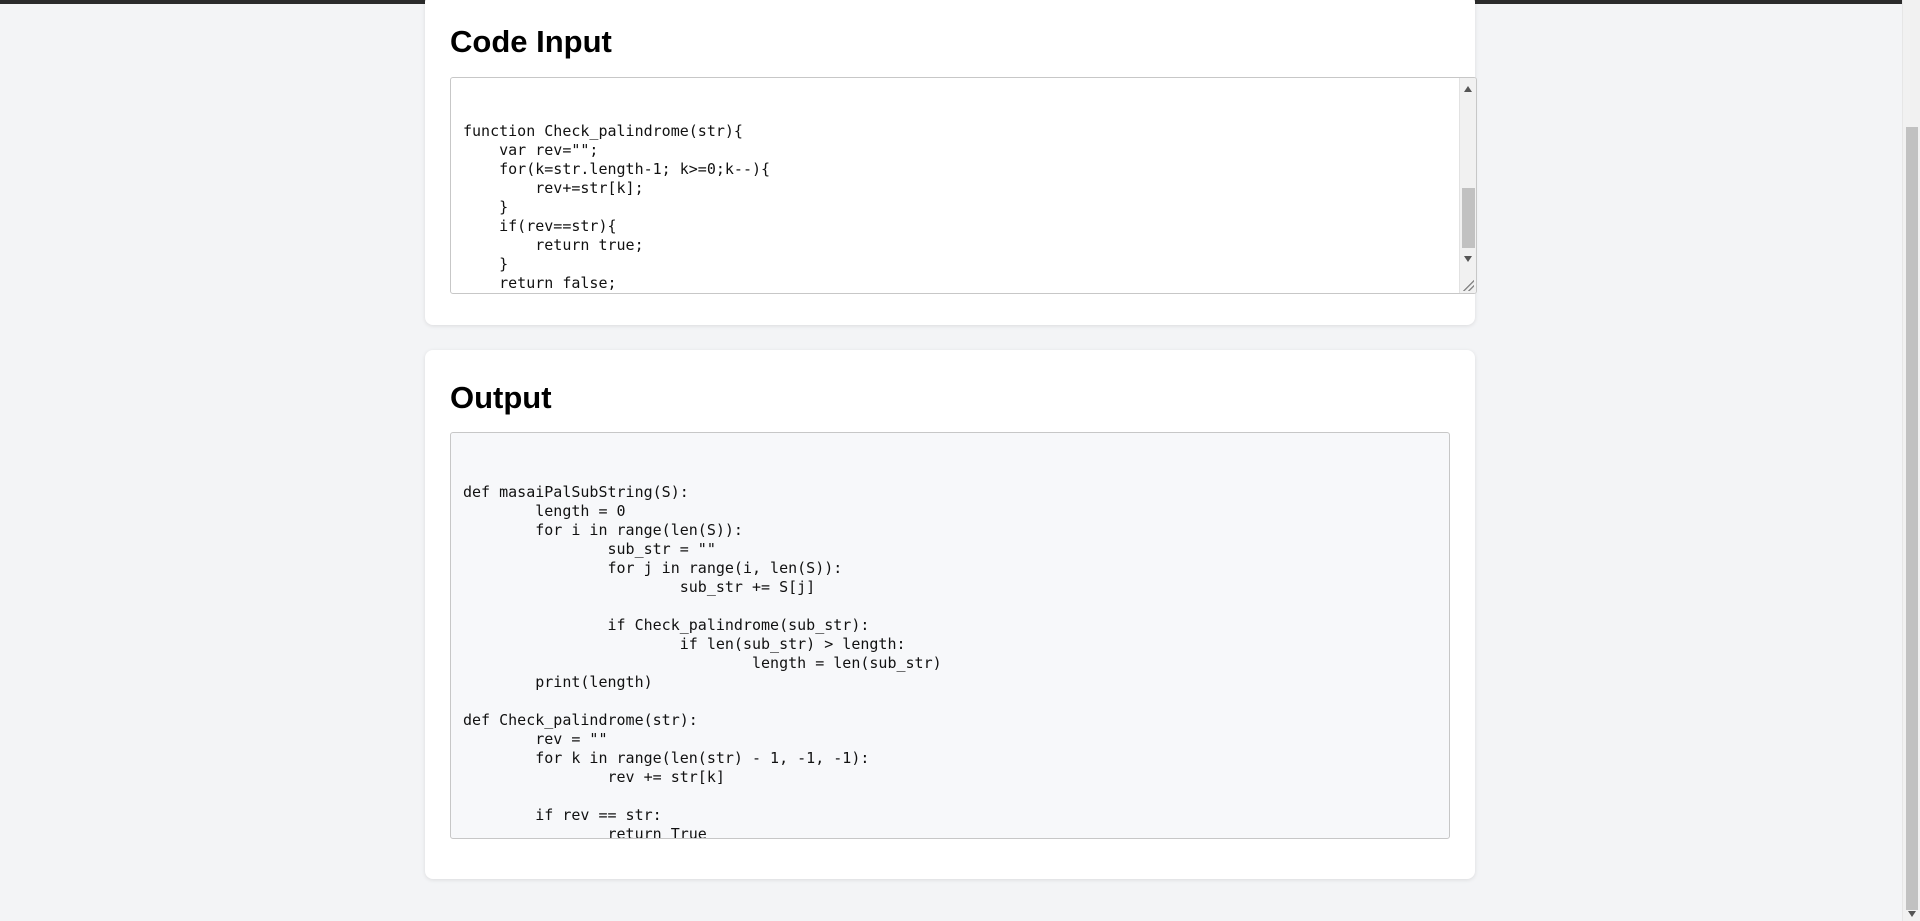 This screenshot has width=1920, height=921. Describe the element at coordinates (1912, 518) in the screenshot. I see `page-scroll-thumb` at that location.